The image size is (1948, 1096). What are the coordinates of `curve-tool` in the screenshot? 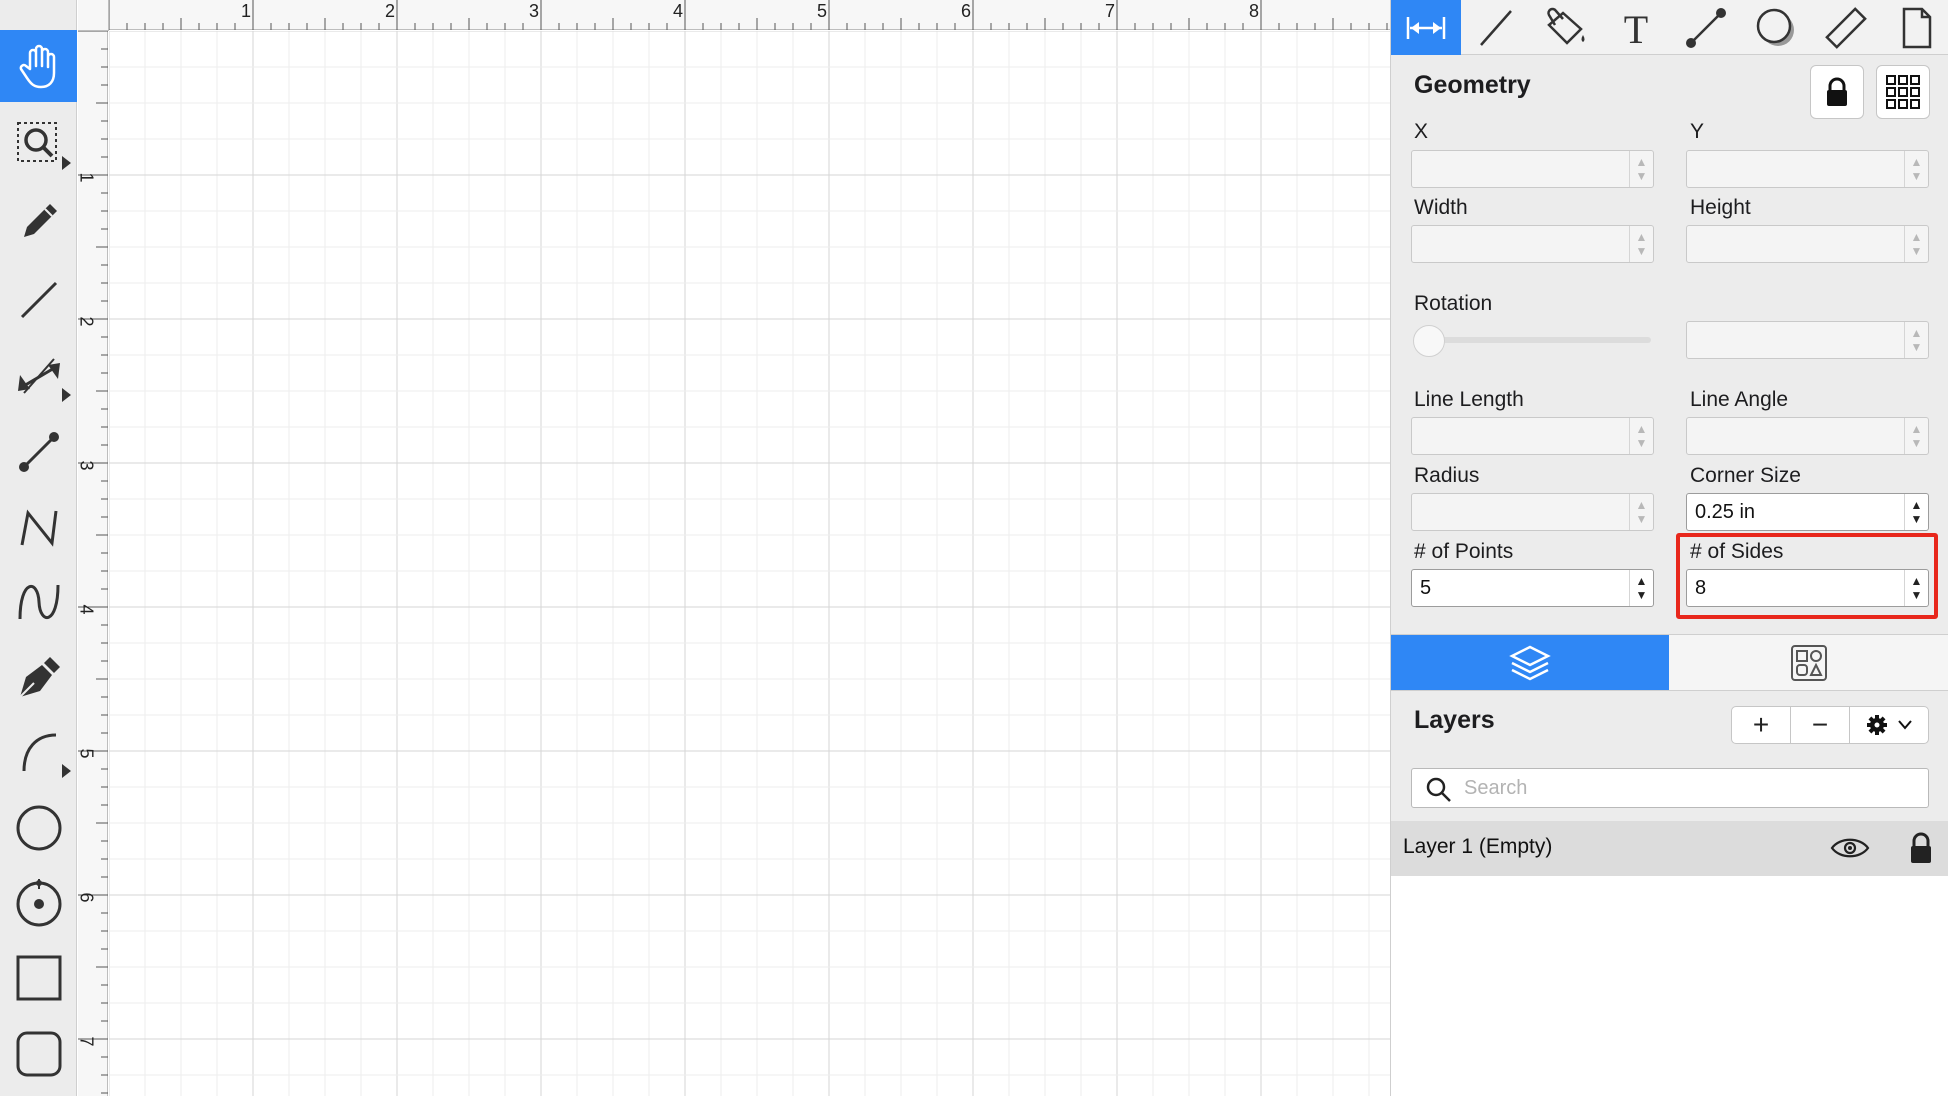 It's located at (38, 602).